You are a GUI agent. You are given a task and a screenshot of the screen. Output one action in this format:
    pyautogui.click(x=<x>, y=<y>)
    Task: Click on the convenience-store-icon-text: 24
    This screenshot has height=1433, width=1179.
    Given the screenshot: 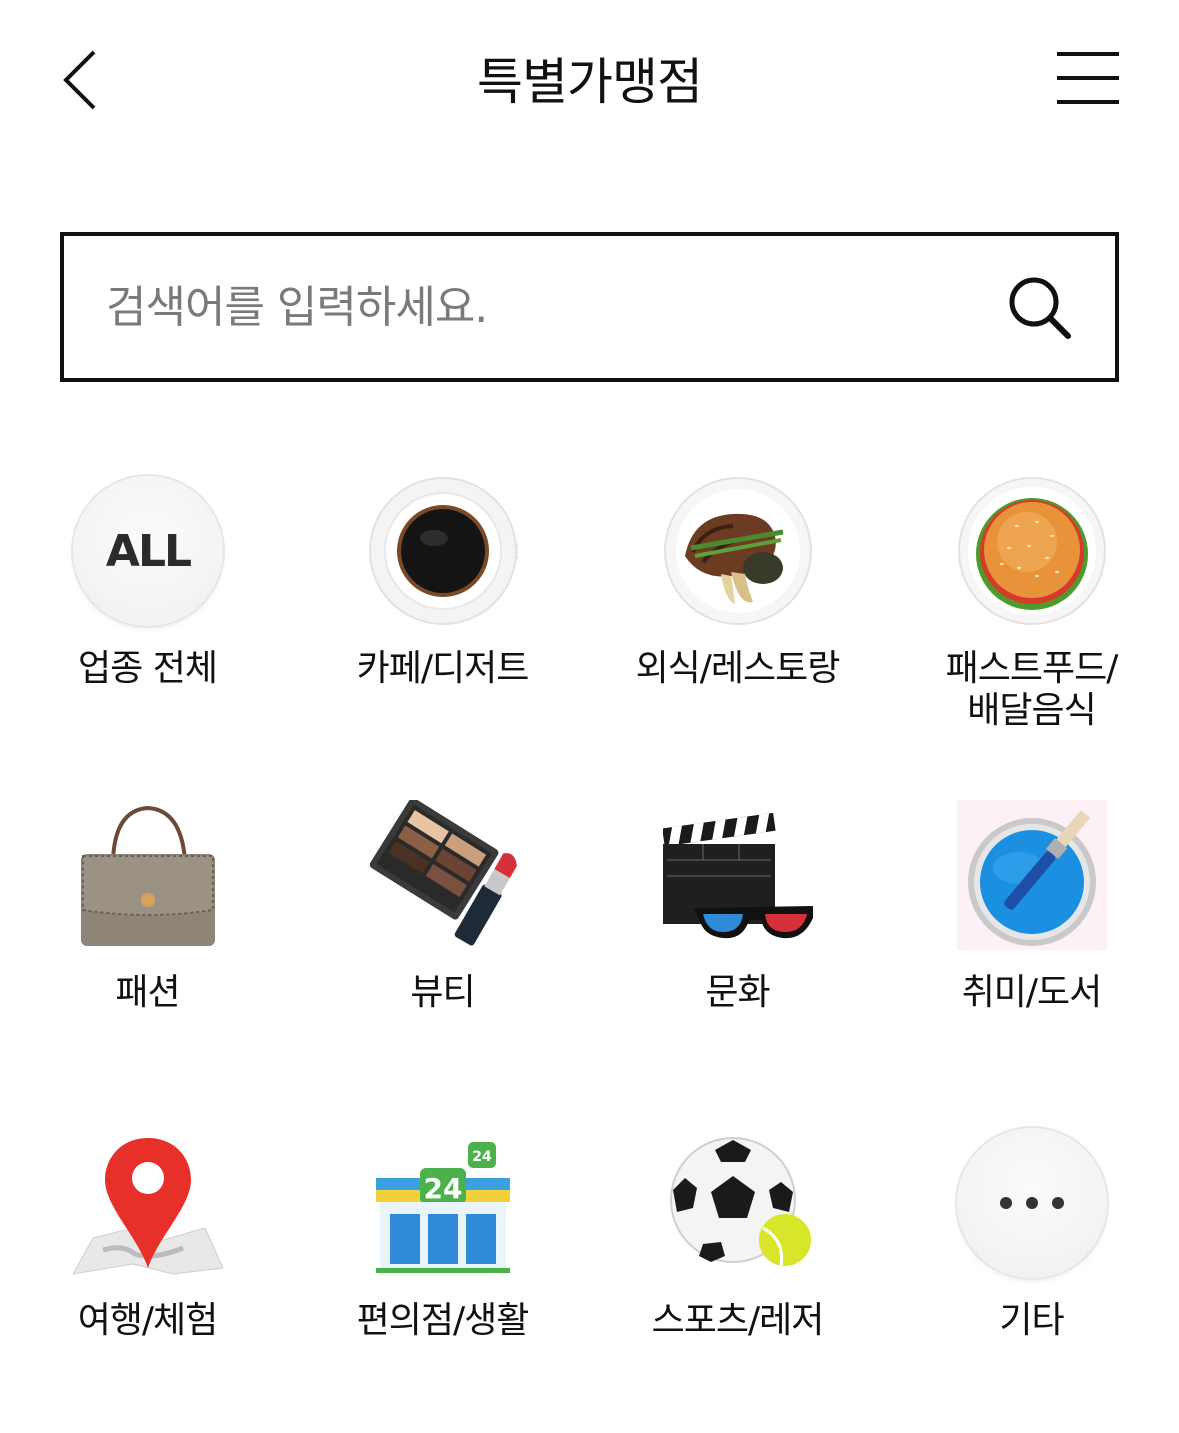 What is the action you would take?
    pyautogui.click(x=443, y=1188)
    